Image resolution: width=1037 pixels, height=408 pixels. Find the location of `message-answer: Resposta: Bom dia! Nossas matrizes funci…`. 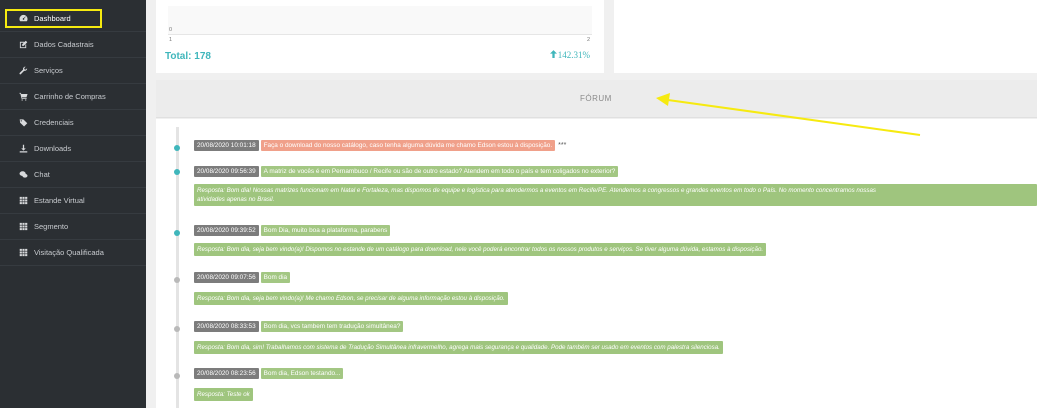

message-answer: Resposta: Bom dia! Nossas matrizes funci… is located at coordinates (615, 195).